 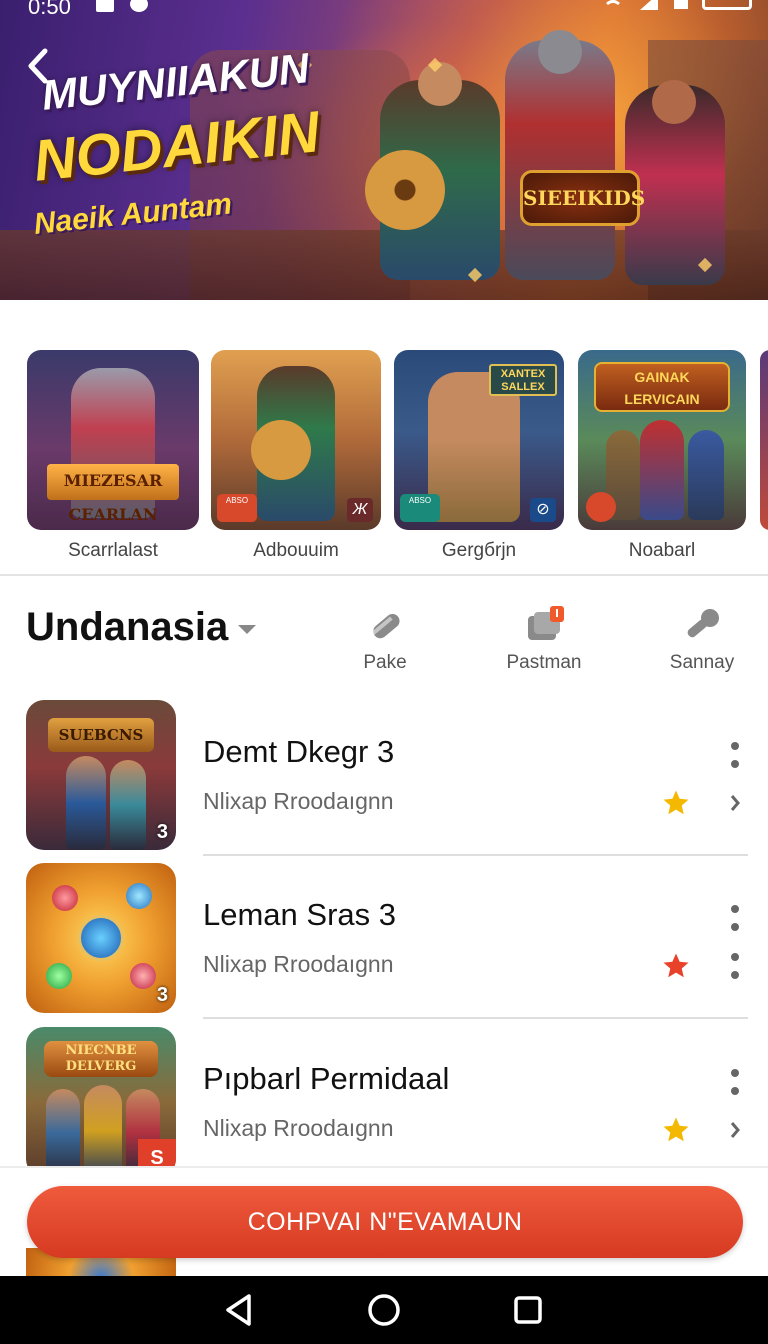 What do you see at coordinates (582, 198) in the screenshot?
I see `hero-game-emblem: SIEEIKIDS` at bounding box center [582, 198].